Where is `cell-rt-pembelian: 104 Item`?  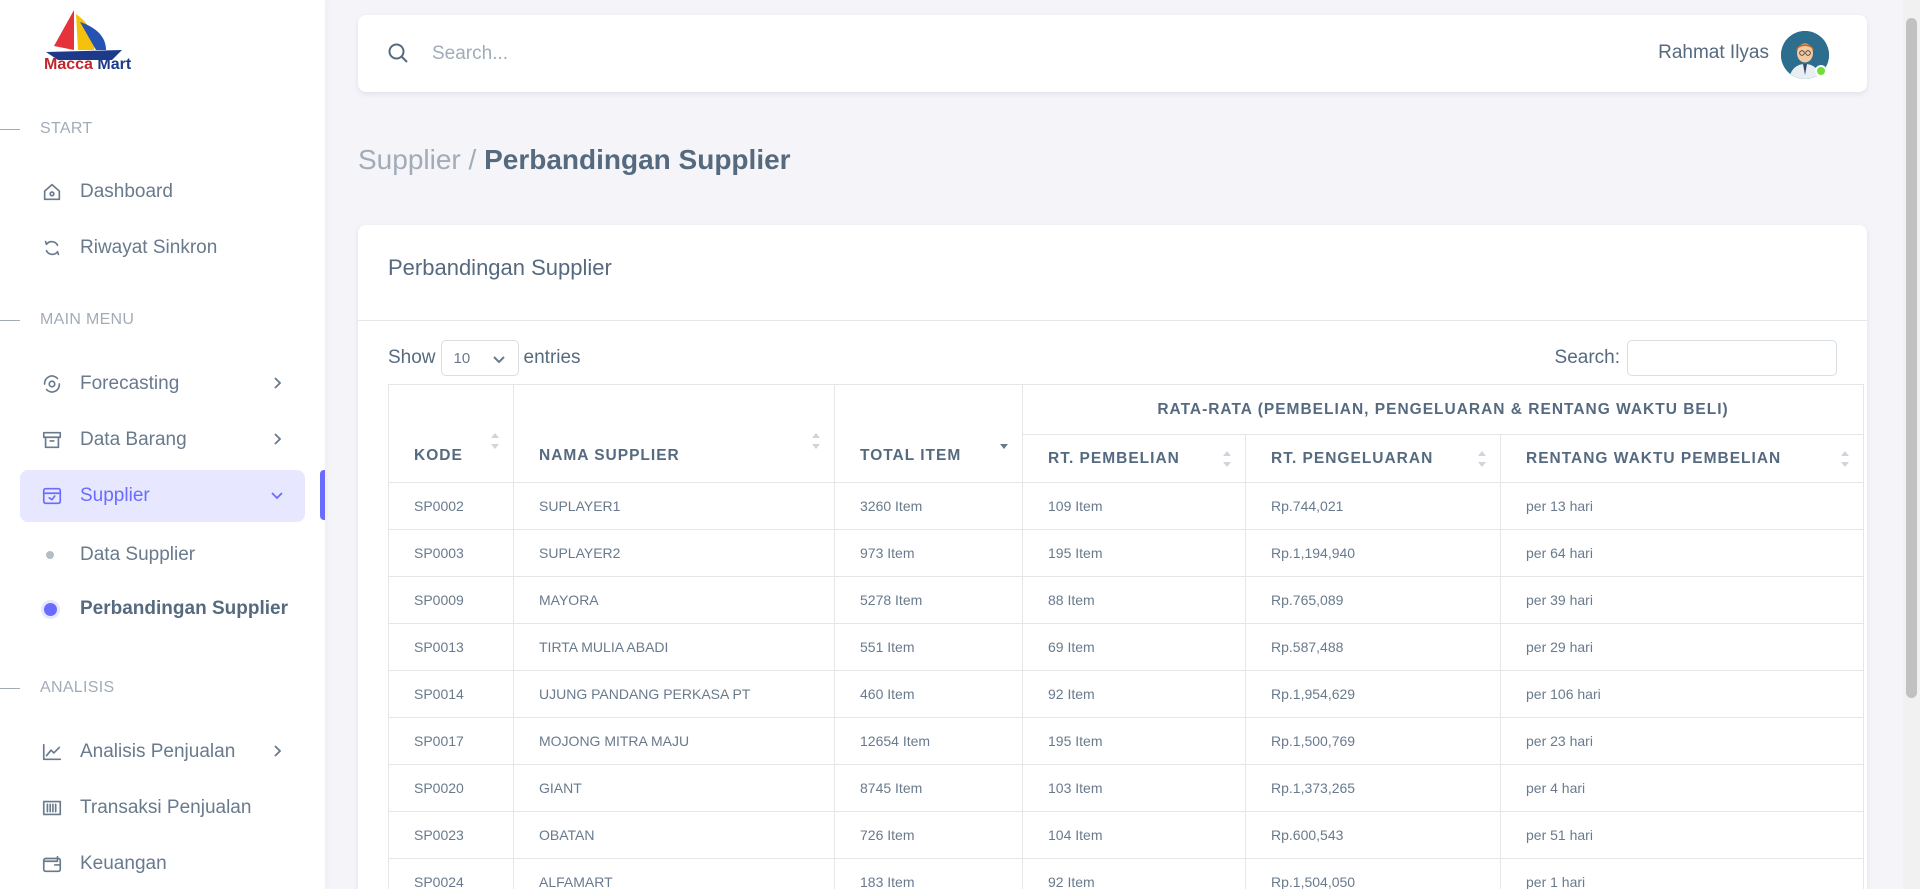 cell-rt-pembelian: 104 Item is located at coordinates (1134, 835).